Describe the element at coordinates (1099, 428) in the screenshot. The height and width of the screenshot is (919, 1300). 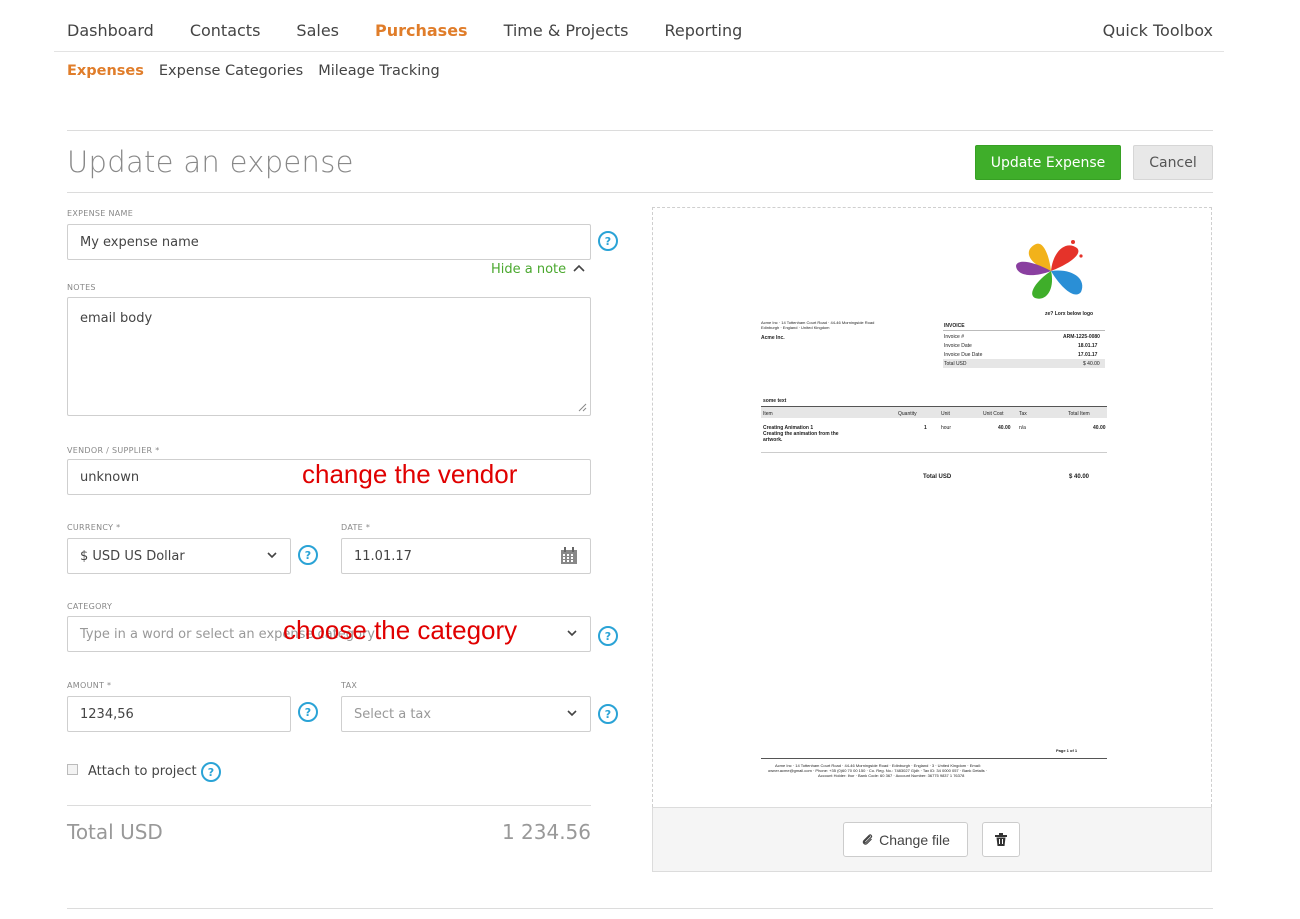
I see `invoice-row-total: 40.00` at that location.